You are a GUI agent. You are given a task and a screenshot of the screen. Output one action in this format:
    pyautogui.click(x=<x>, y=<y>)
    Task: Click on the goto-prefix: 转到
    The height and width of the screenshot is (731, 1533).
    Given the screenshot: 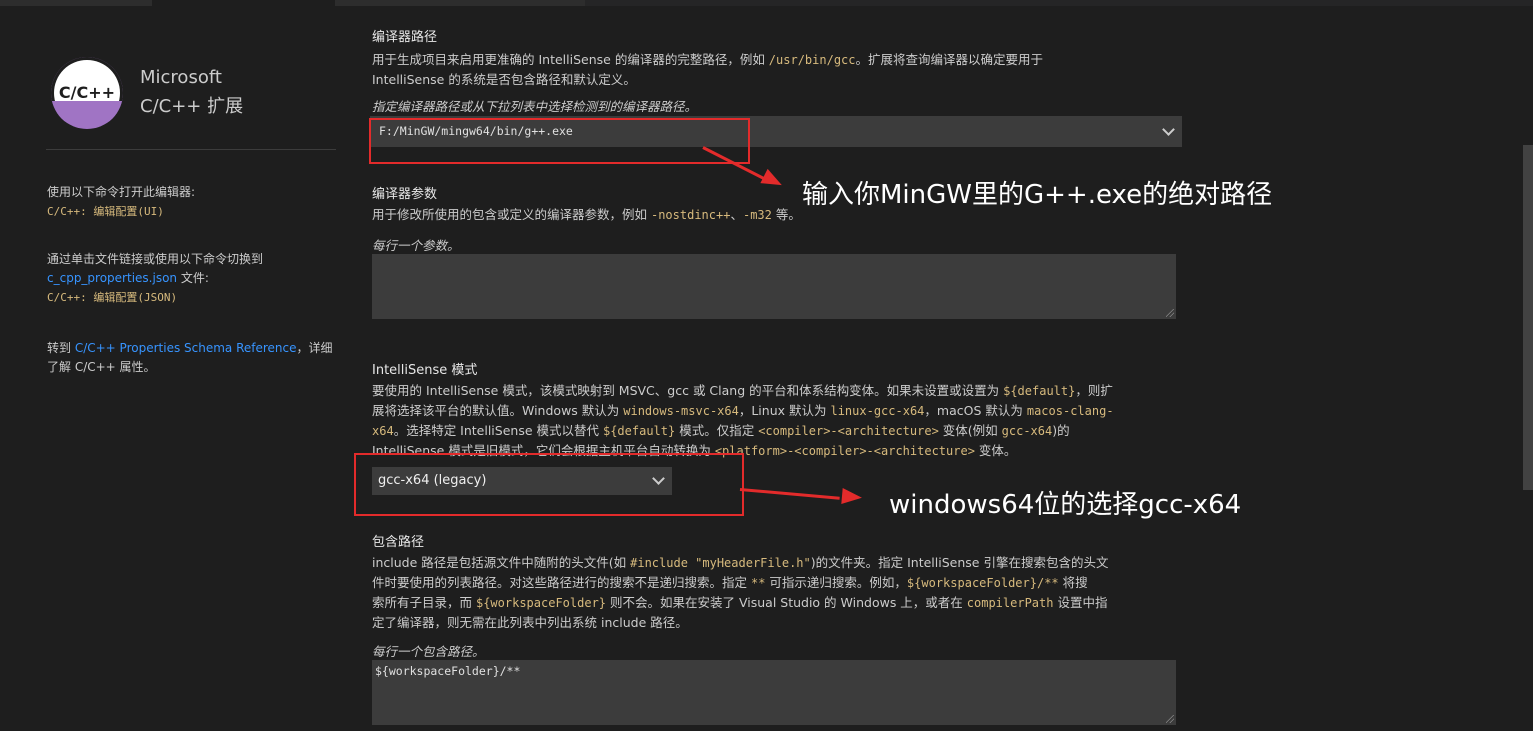 What is the action you would take?
    pyautogui.click(x=61, y=348)
    